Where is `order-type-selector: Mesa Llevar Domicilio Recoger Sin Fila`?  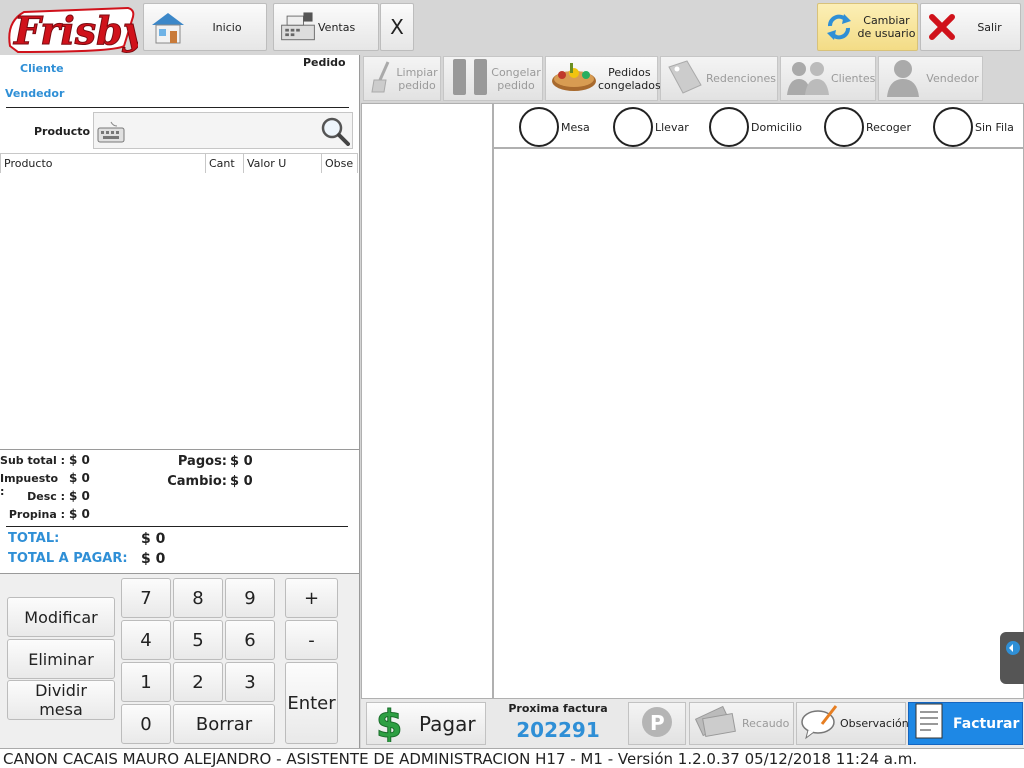
order-type-selector: Mesa Llevar Domicilio Recoger Sin Fila is located at coordinates (758, 125).